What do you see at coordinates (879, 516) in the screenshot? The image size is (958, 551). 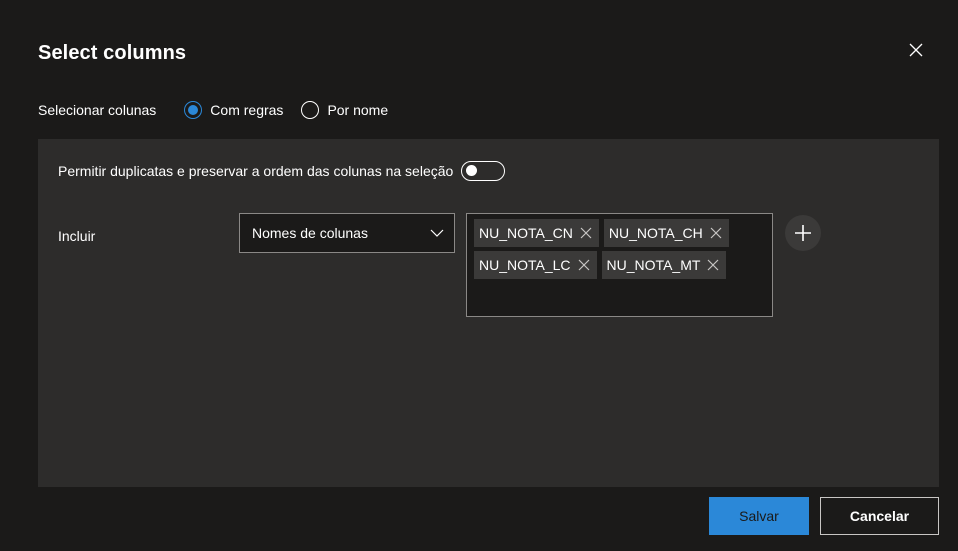 I see `cancel-button: Cancelar` at bounding box center [879, 516].